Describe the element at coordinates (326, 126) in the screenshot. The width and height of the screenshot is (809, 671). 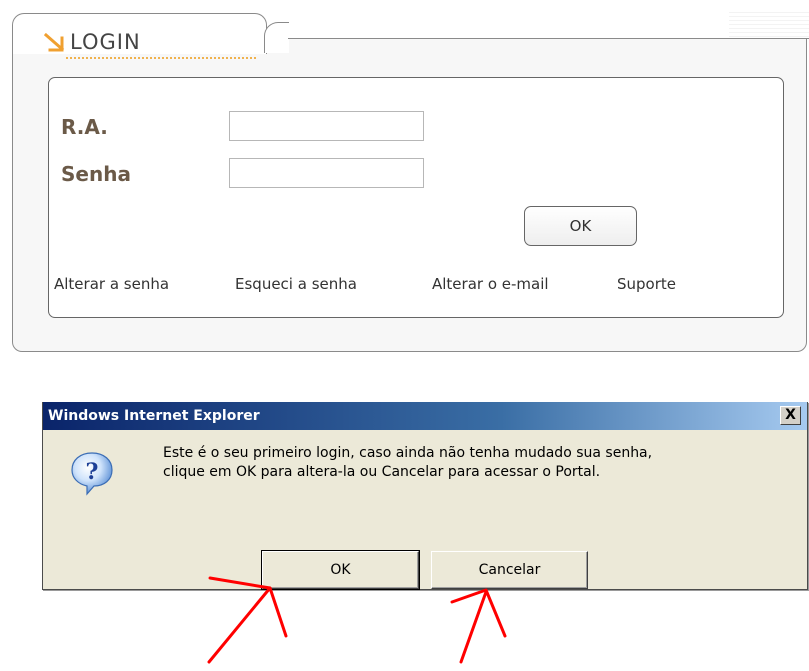
I see `ra-input` at that location.